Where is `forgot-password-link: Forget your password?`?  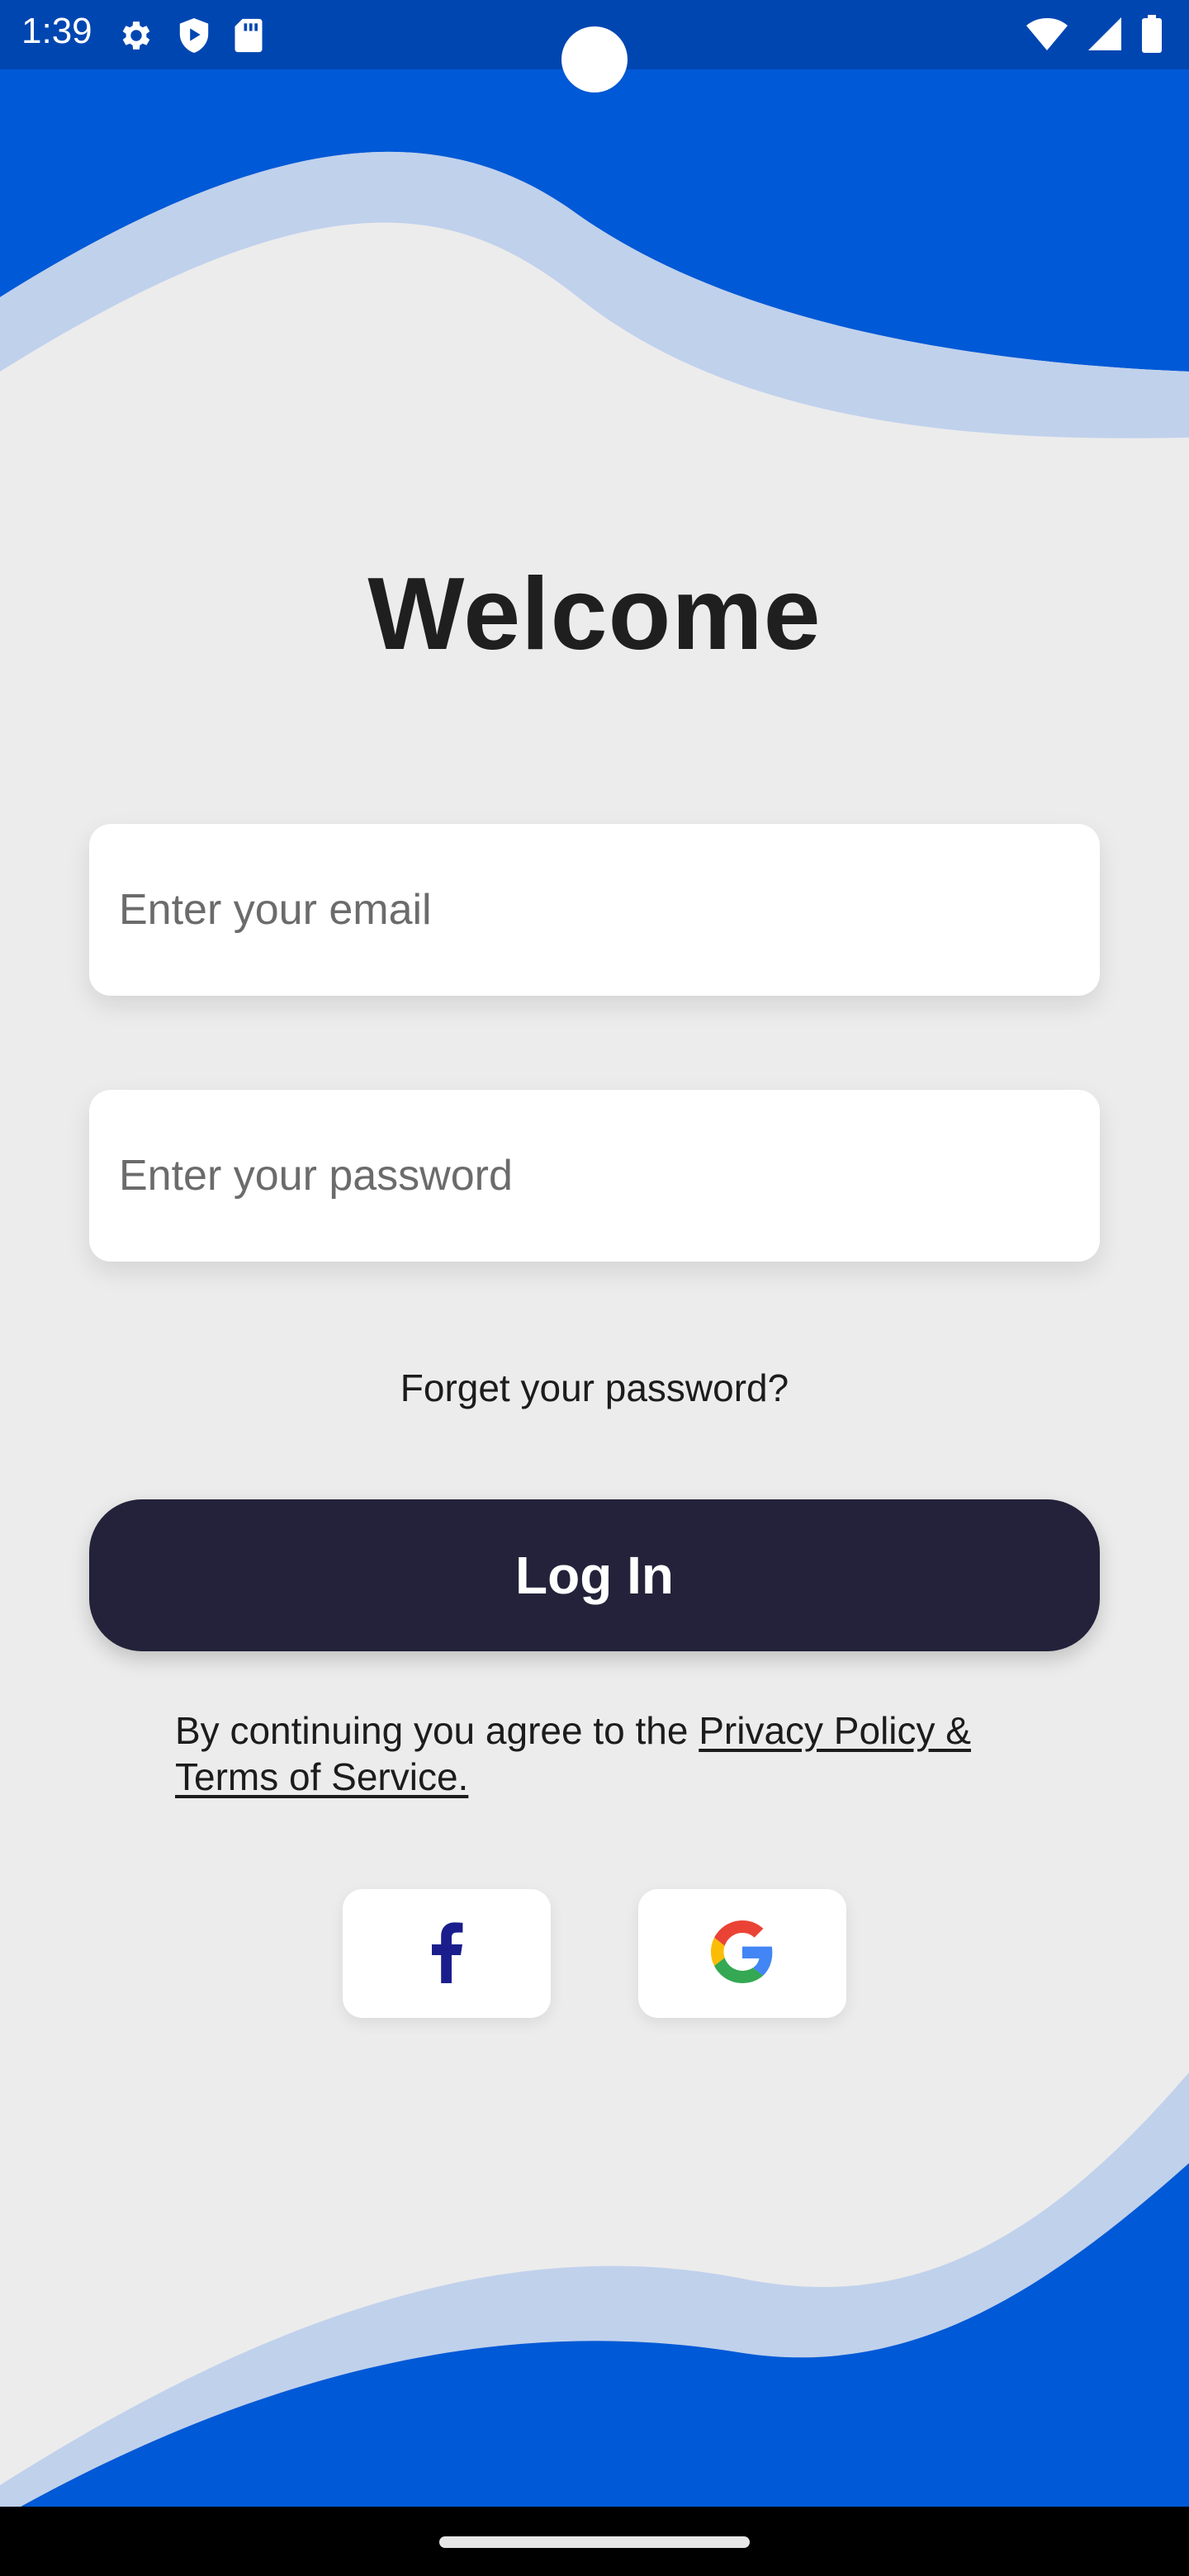 forgot-password-link: Forget your password? is located at coordinates (594, 1388).